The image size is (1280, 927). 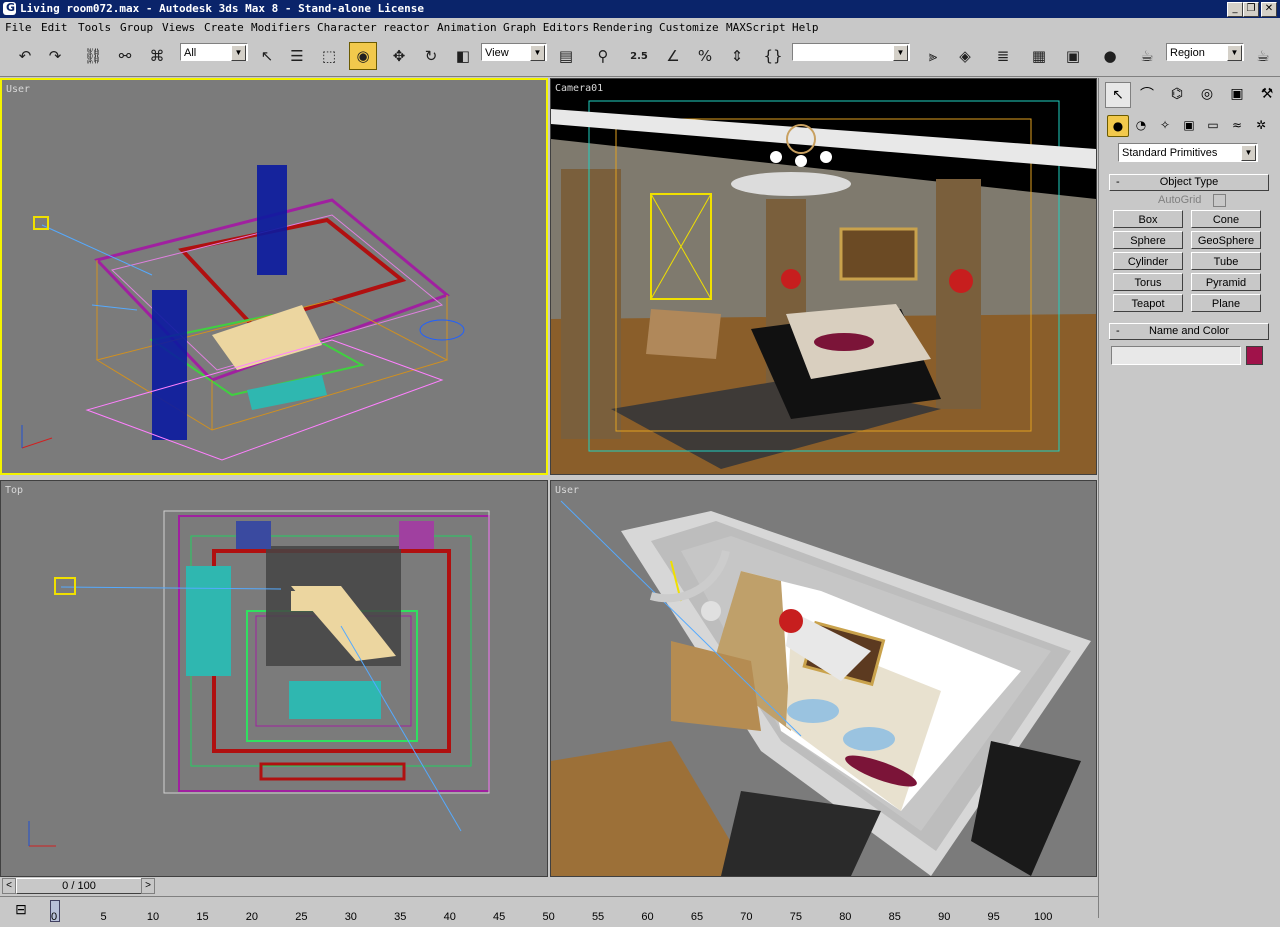 What do you see at coordinates (548, 917) in the screenshot?
I see `timeline-tick-label: 50` at bounding box center [548, 917].